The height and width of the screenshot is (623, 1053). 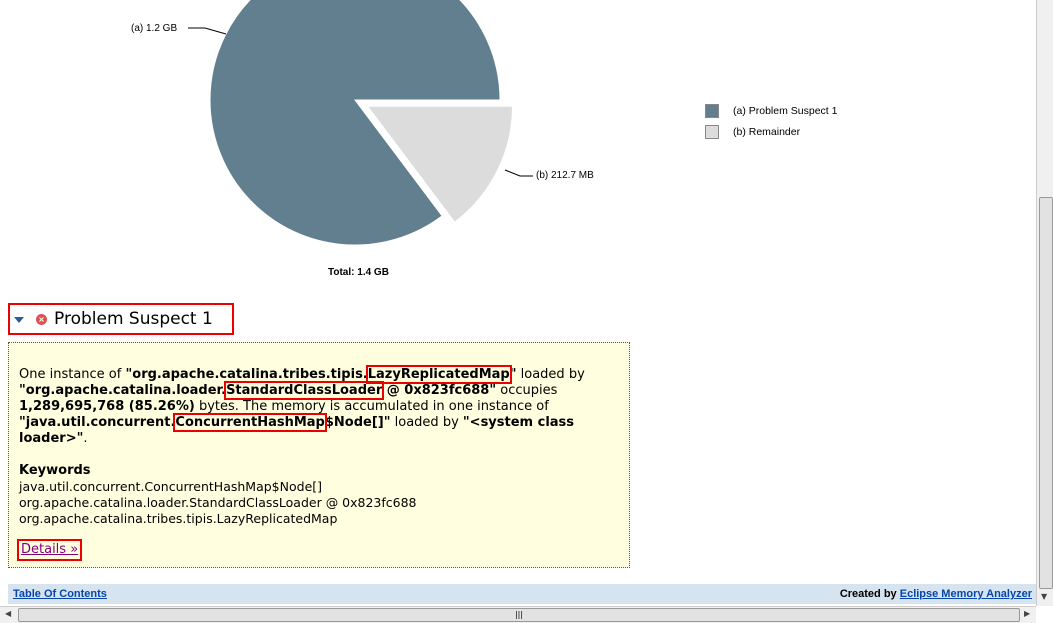 What do you see at coordinates (767, 131) in the screenshot?
I see `legend-label: (b) Remainder` at bounding box center [767, 131].